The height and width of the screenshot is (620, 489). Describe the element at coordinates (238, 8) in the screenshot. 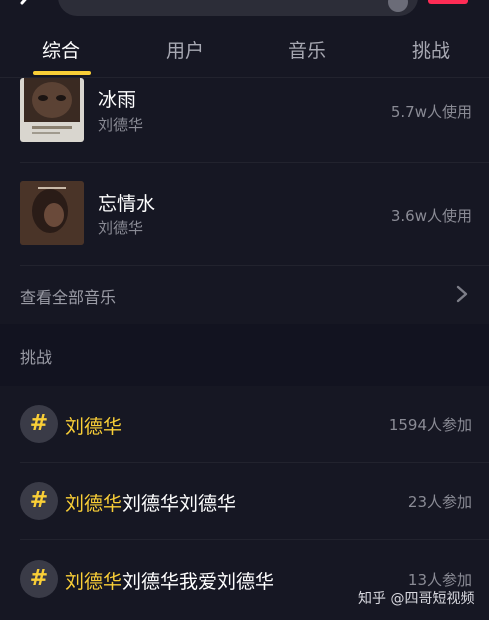

I see `search-input` at that location.